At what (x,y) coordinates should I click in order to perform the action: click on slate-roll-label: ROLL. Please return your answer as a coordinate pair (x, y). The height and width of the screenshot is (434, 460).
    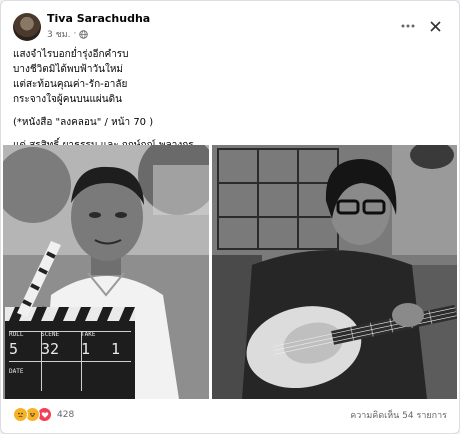
    Looking at the image, I should click on (16, 334).